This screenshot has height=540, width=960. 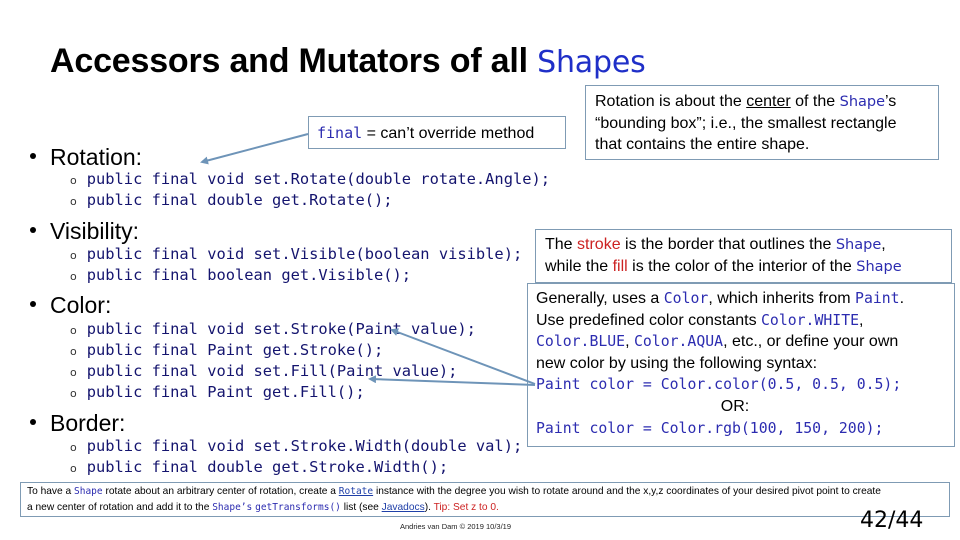 I want to click on callout-text: Generally, uses a, so click(x=600, y=298).